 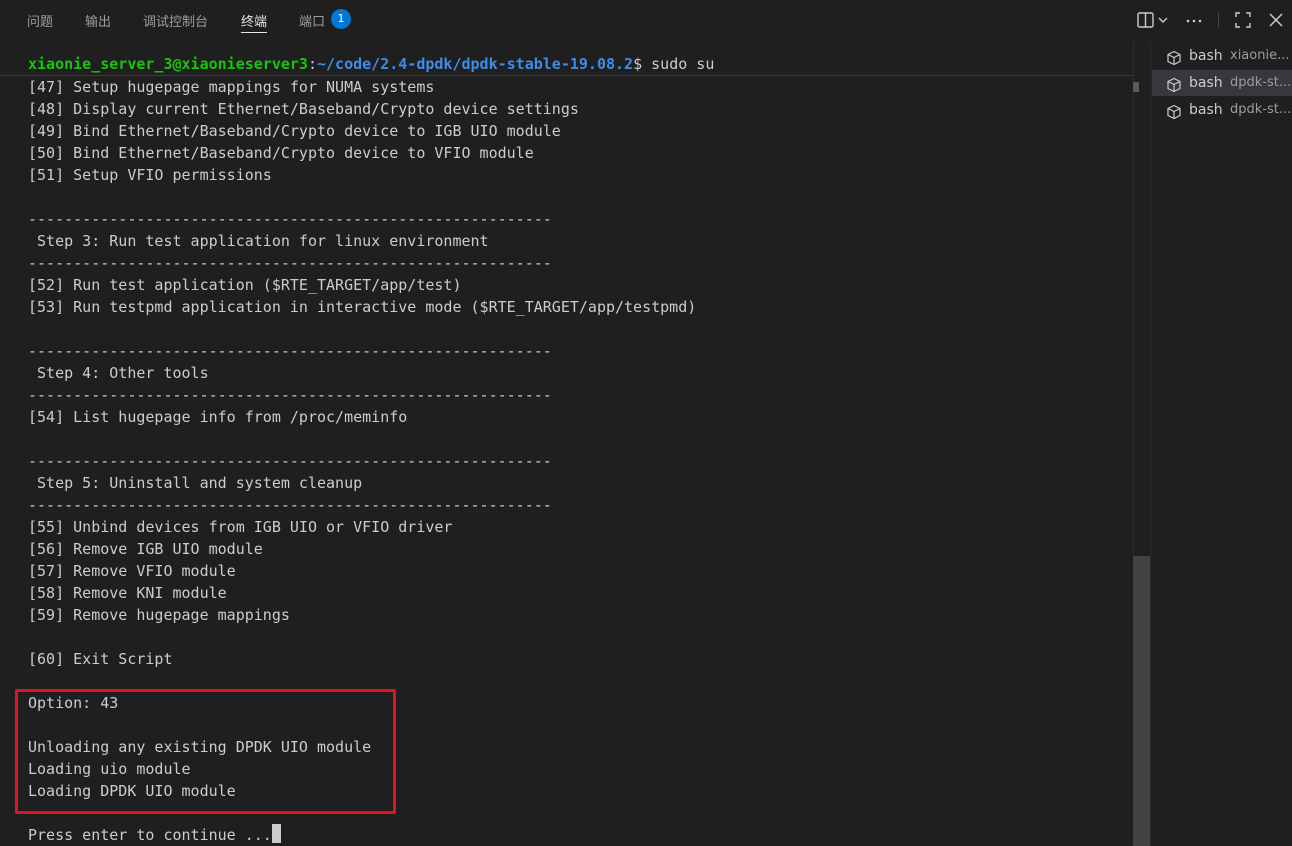 I want to click on terminal-cursor, so click(x=276, y=833).